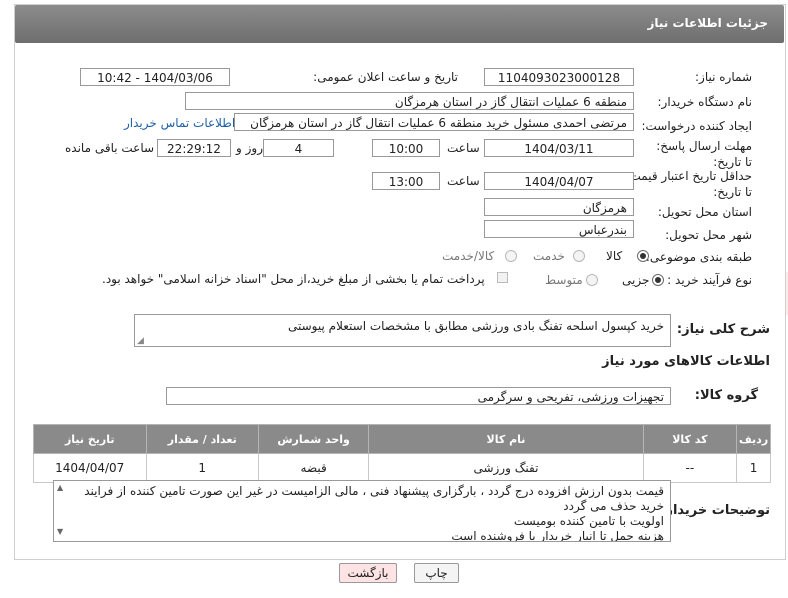 The height and width of the screenshot is (598, 788). Describe the element at coordinates (60, 531) in the screenshot. I see `scroll-down-icon: ▼` at that location.